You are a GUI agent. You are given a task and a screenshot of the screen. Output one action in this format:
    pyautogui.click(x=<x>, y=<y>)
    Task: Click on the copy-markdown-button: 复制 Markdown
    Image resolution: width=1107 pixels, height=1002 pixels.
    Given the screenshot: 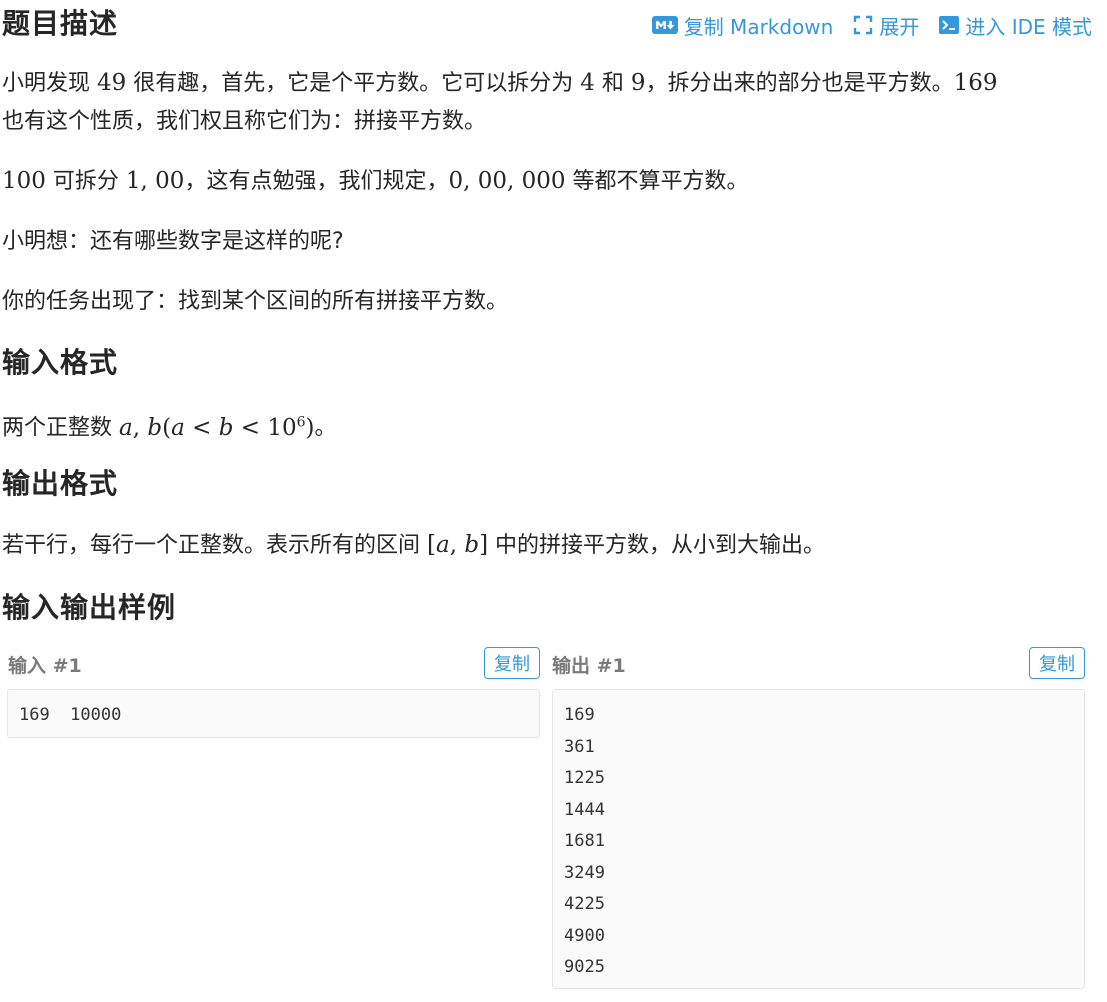 What is the action you would take?
    pyautogui.click(x=742, y=25)
    